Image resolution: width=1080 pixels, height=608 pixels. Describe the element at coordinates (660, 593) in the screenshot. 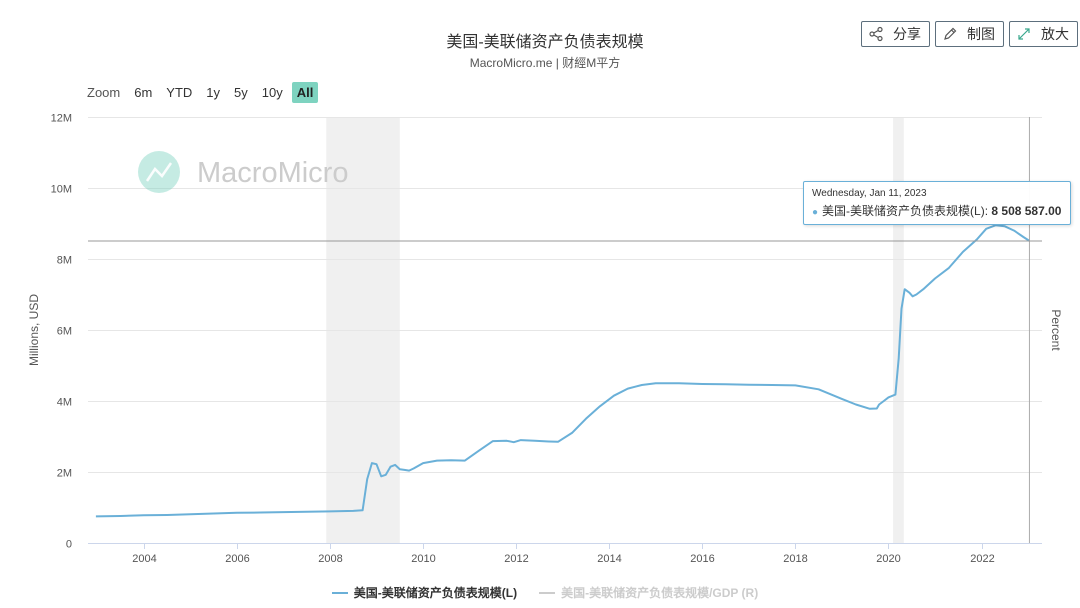

I see `legend-label: 美国-美联储资产负债表规模/GDP (R)` at that location.